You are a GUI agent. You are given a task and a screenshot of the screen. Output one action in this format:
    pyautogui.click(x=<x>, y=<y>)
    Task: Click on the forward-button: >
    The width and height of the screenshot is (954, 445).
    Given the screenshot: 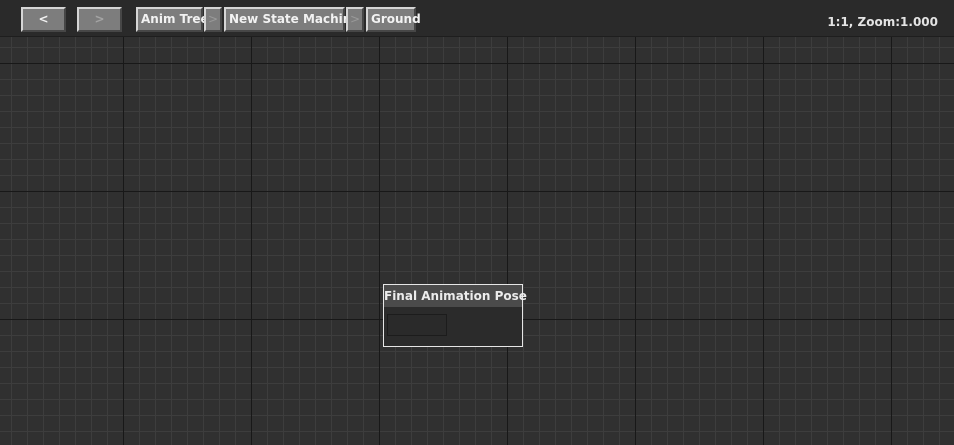 What is the action you would take?
    pyautogui.click(x=99, y=19)
    